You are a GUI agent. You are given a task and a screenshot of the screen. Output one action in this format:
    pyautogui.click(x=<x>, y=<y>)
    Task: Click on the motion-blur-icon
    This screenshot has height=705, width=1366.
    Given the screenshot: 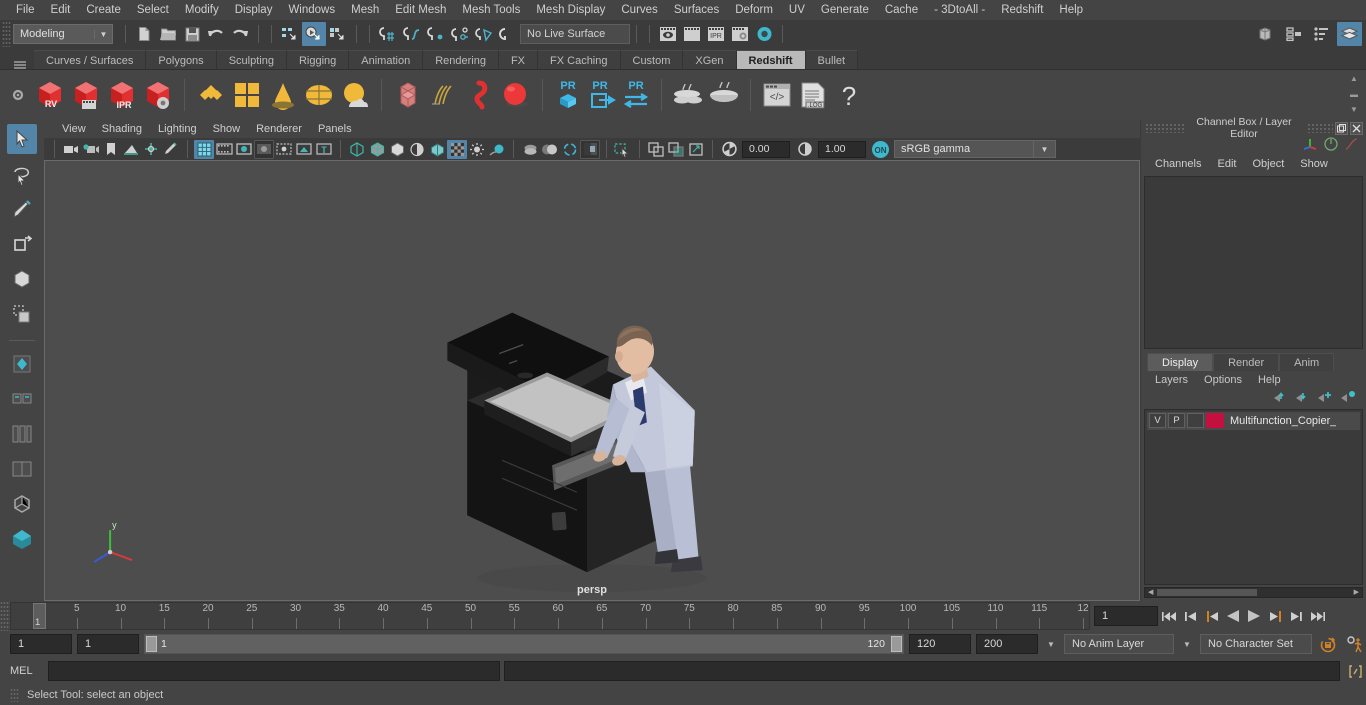 What is the action you would take?
    pyautogui.click(x=550, y=149)
    